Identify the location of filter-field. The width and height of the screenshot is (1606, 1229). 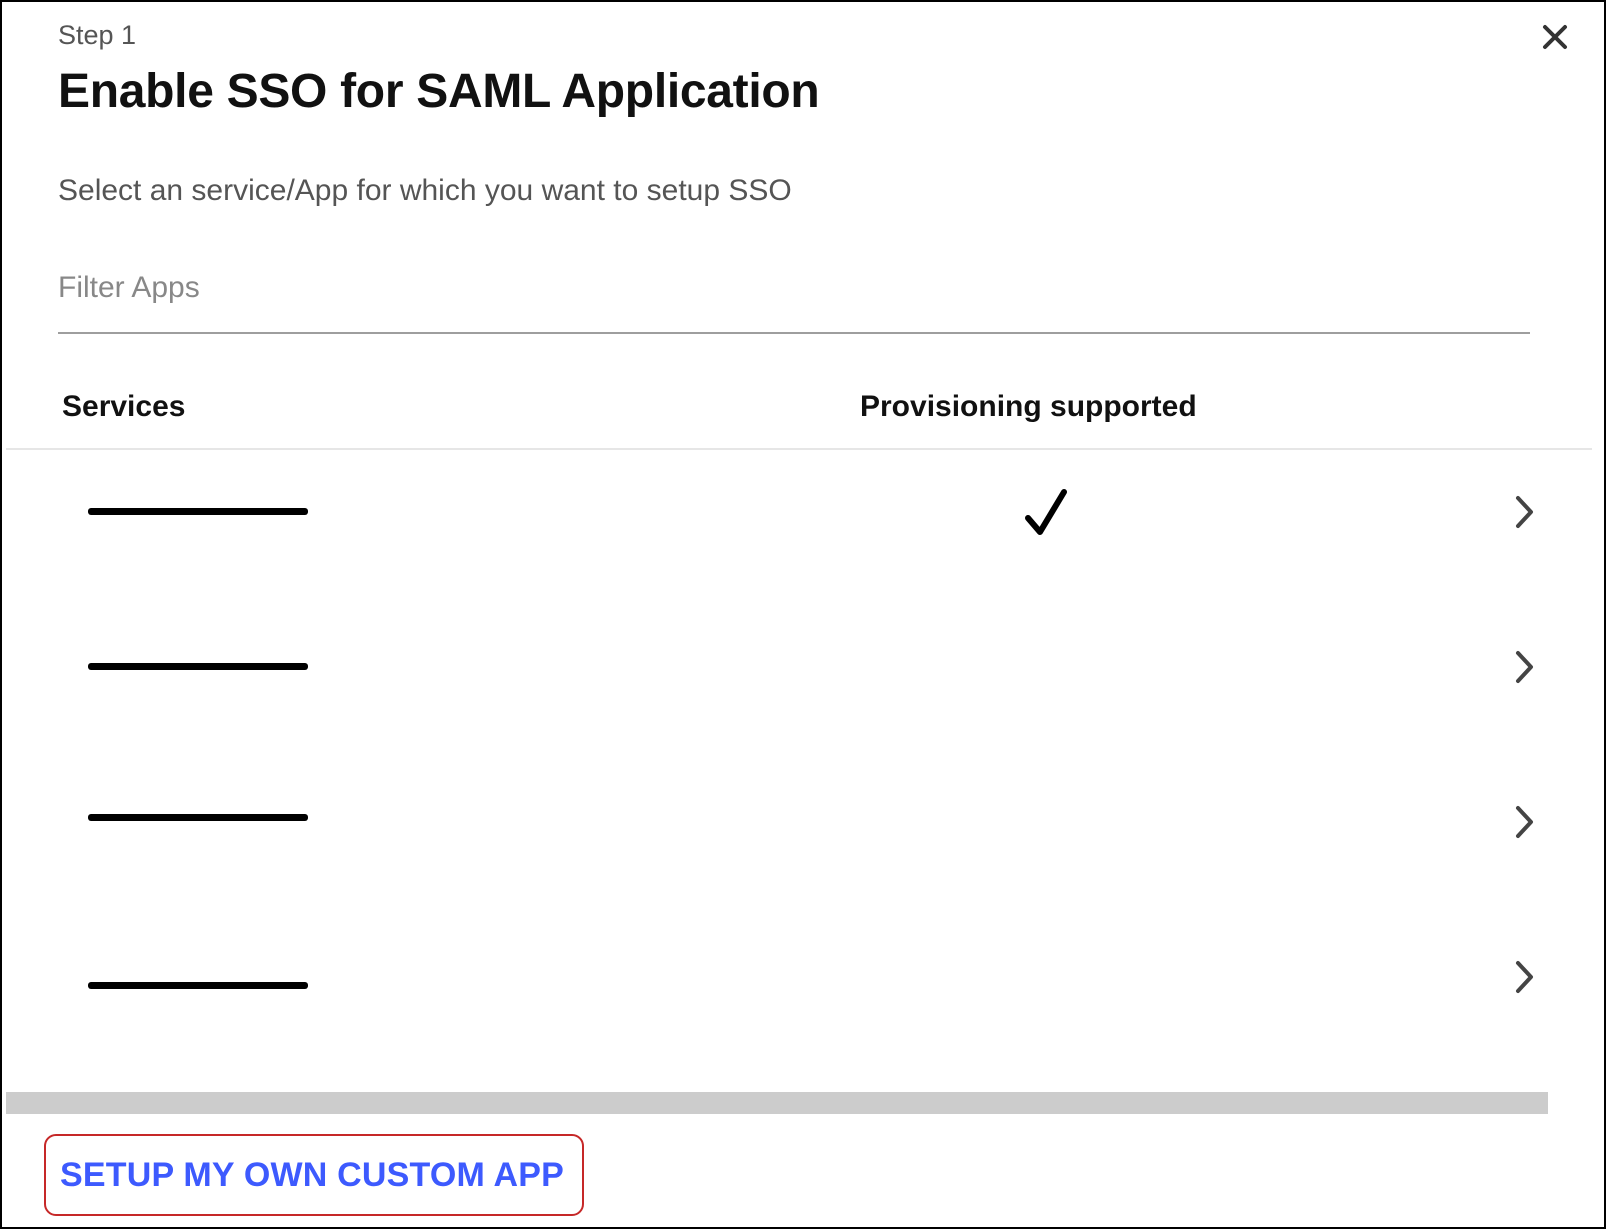
(794, 296).